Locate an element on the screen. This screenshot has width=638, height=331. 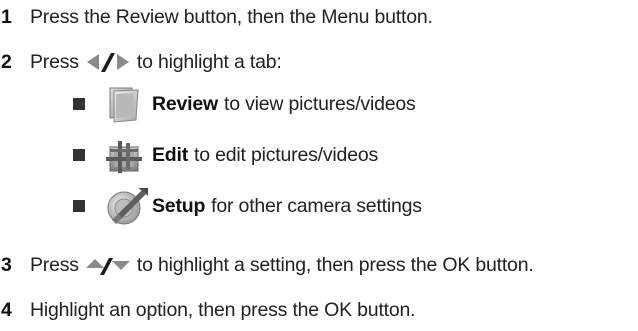
tab-name: Review is located at coordinates (185, 103).